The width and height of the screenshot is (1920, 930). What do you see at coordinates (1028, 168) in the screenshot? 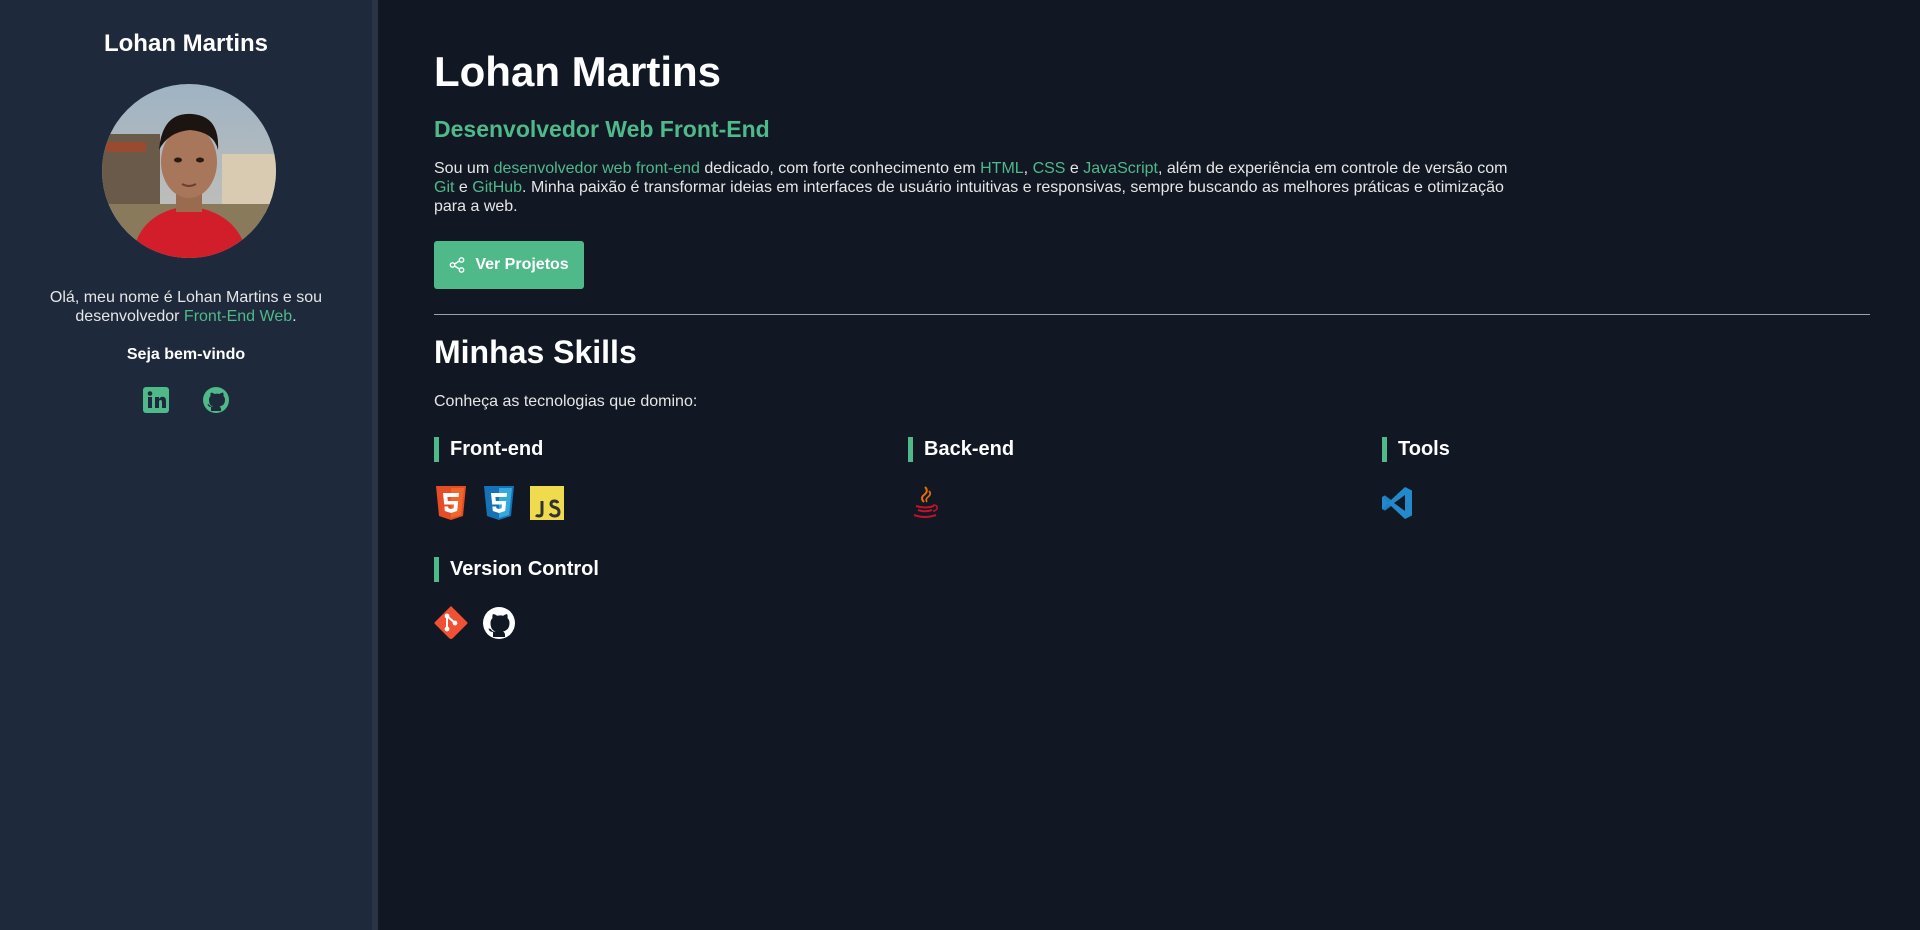
I see `intro-text: ,` at bounding box center [1028, 168].